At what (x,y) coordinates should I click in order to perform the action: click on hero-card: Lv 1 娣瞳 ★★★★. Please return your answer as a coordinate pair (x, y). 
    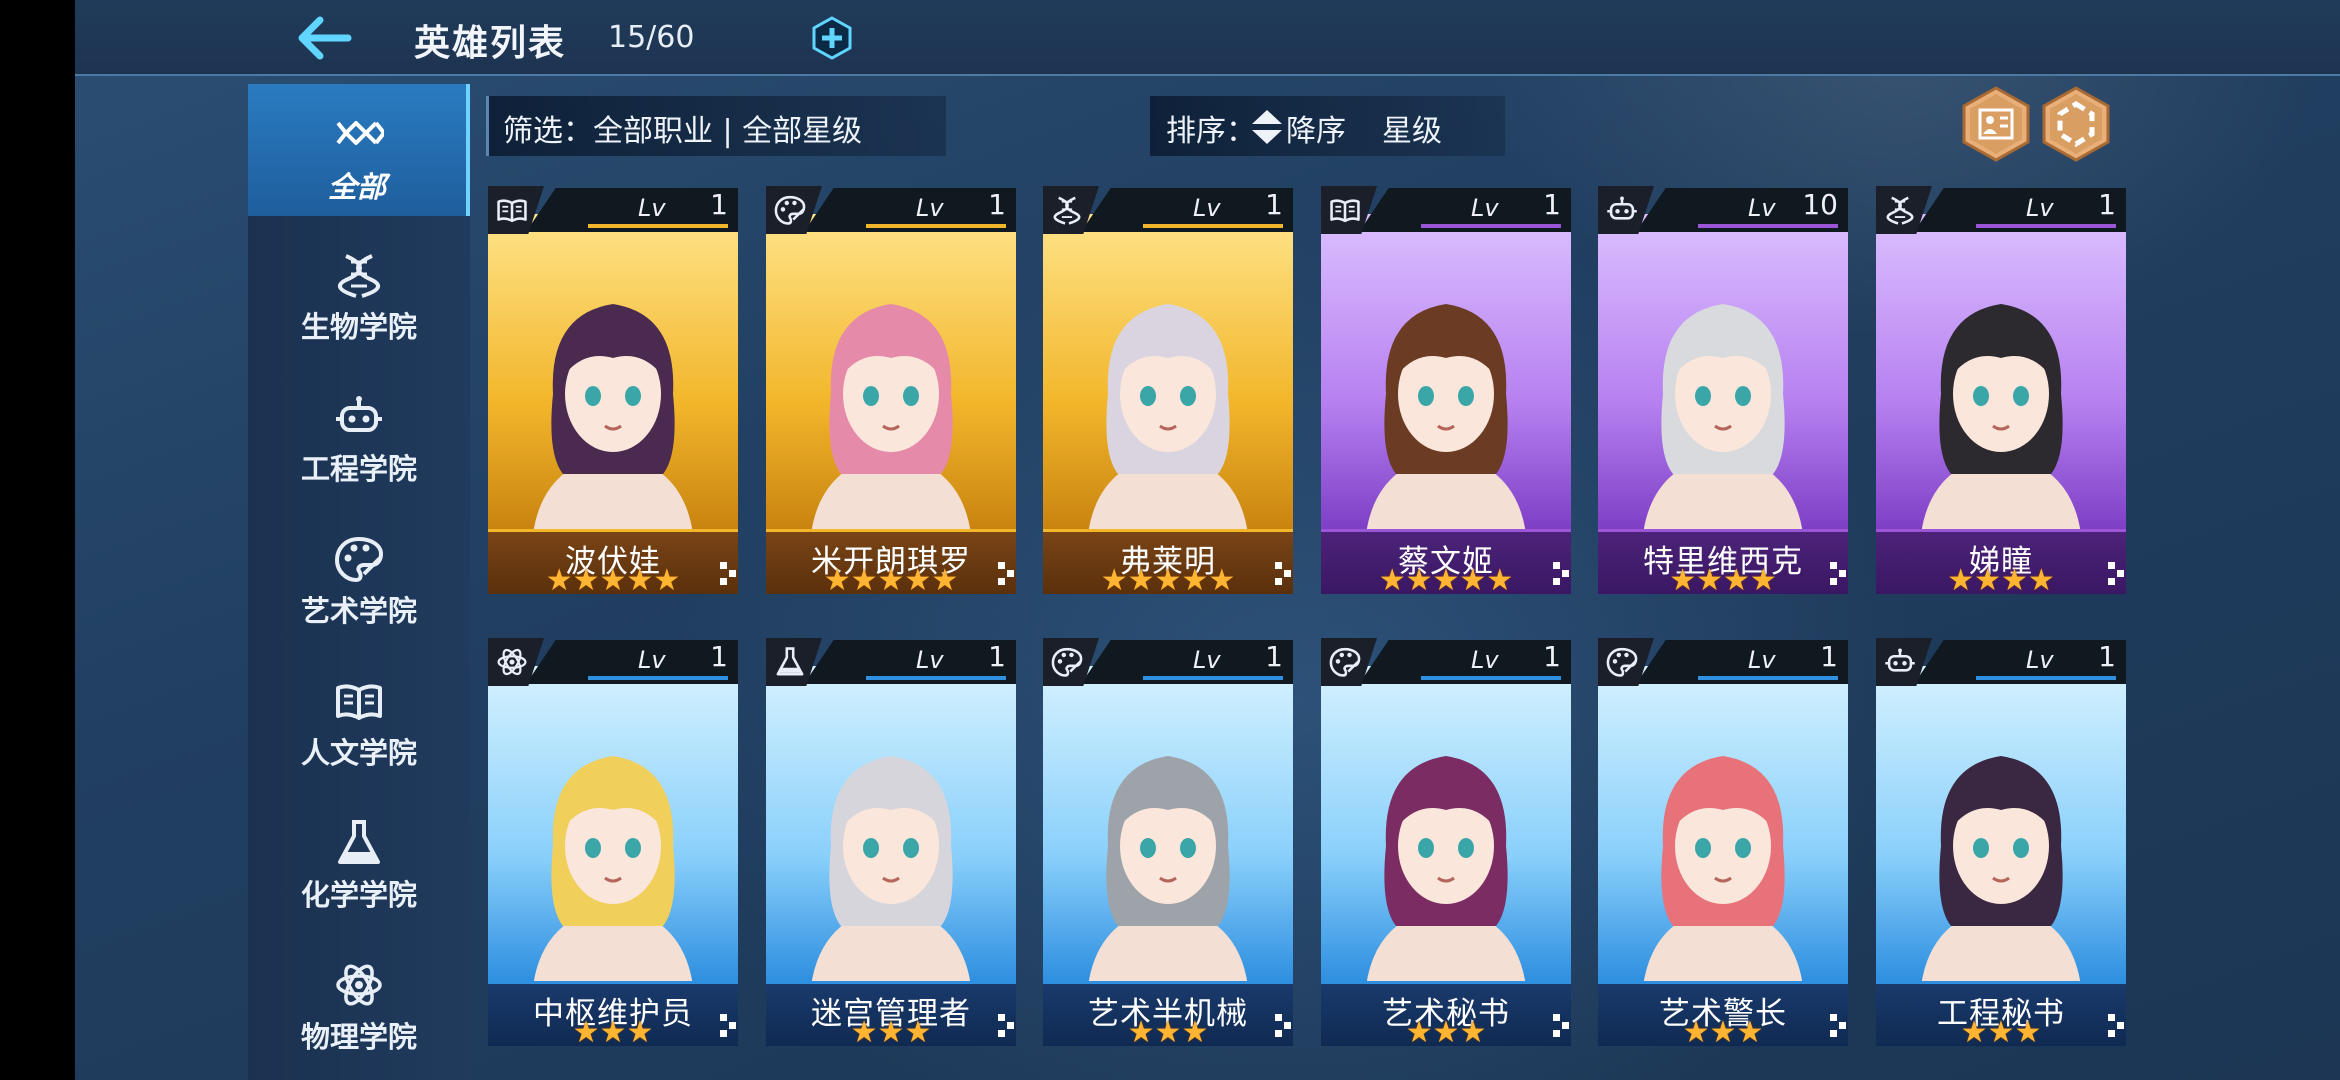
    Looking at the image, I should click on (2001, 390).